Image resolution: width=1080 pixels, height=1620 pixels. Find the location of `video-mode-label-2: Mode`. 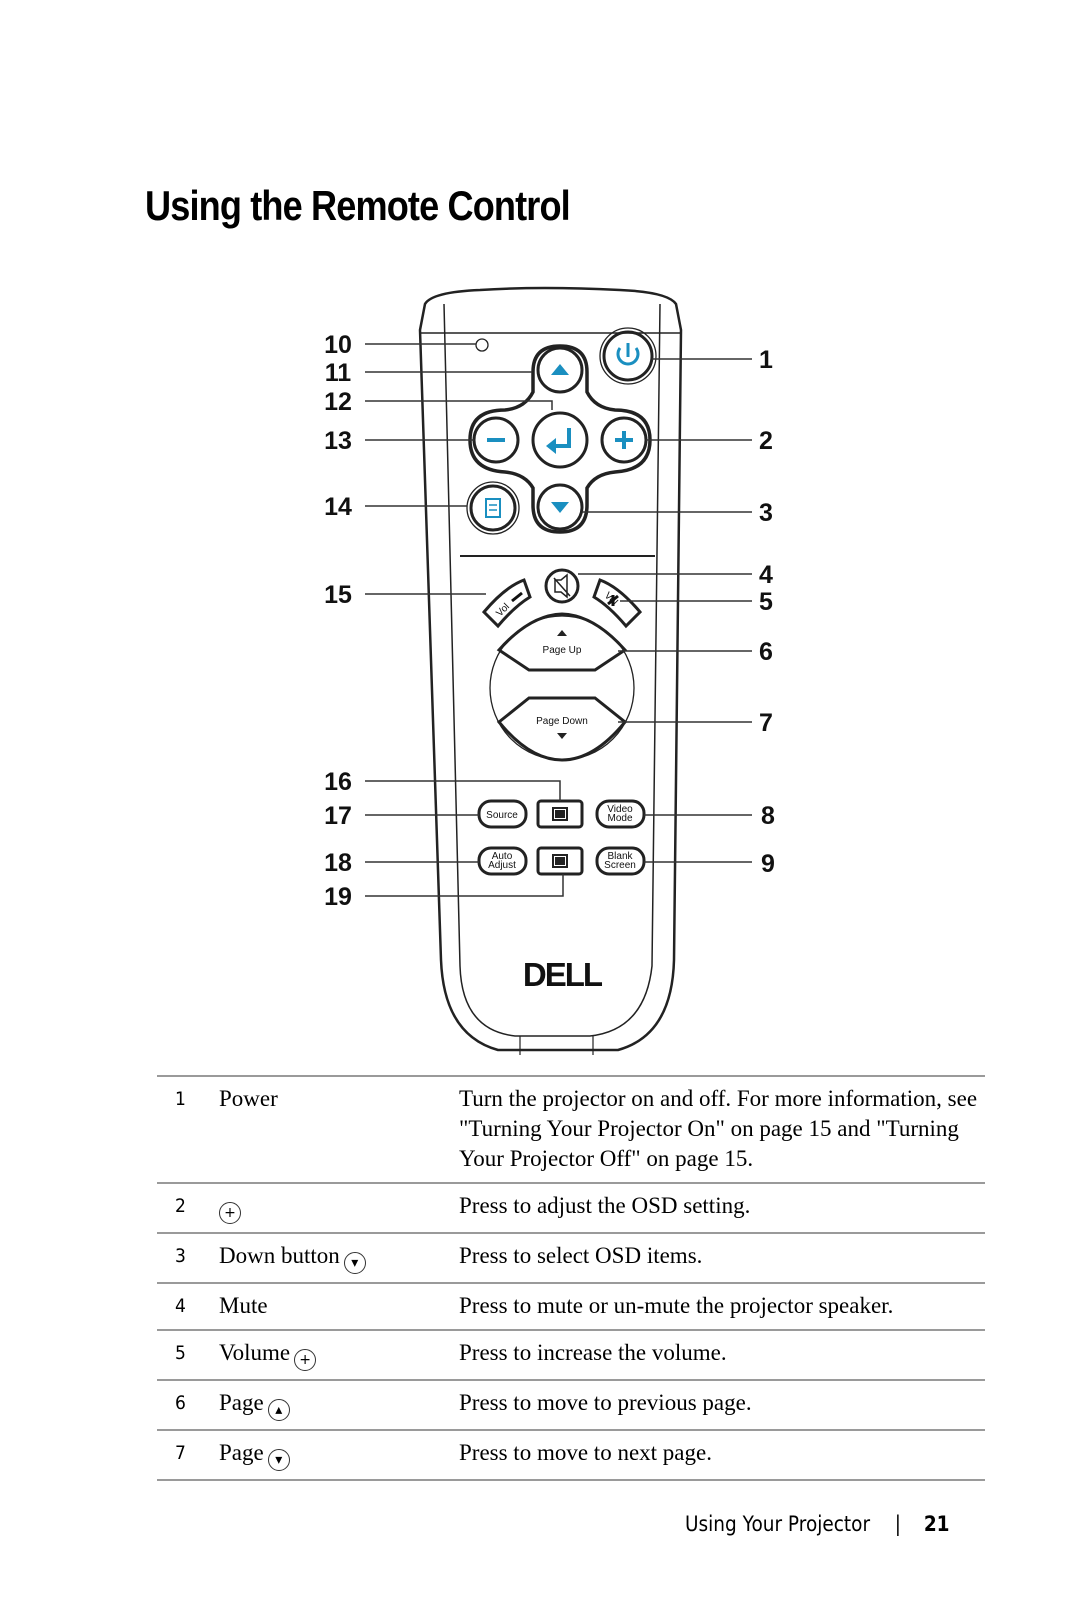

video-mode-label-2: Mode is located at coordinates (619, 818).